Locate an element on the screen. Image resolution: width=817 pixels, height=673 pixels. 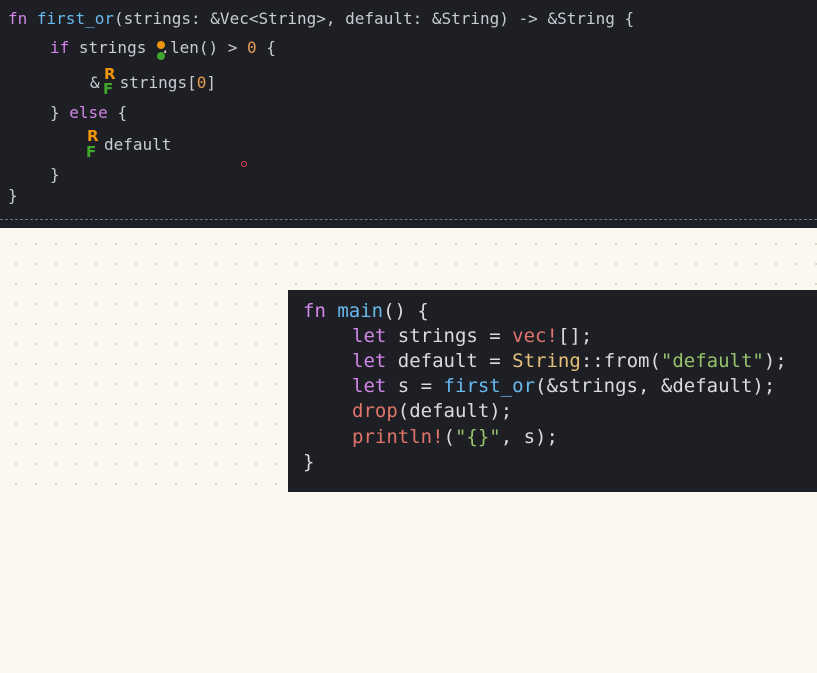
permission-dot-orange is located at coordinates (161, 45).